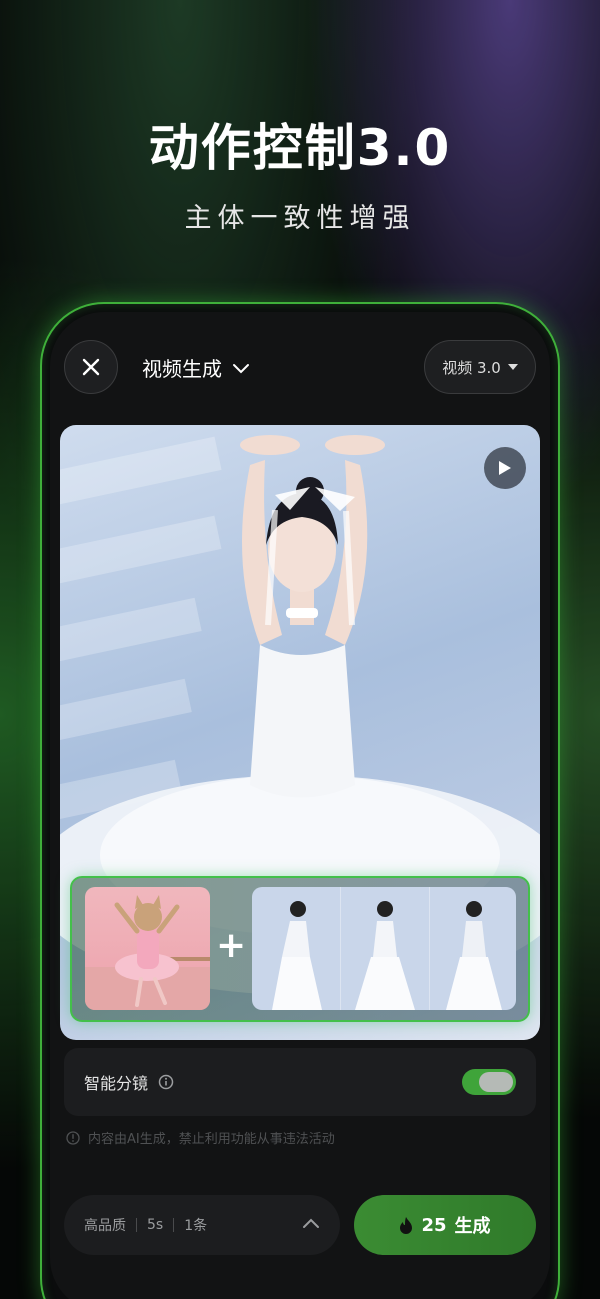  What do you see at coordinates (300, 1082) in the screenshot?
I see `smart-shot-row: 智能分镜` at bounding box center [300, 1082].